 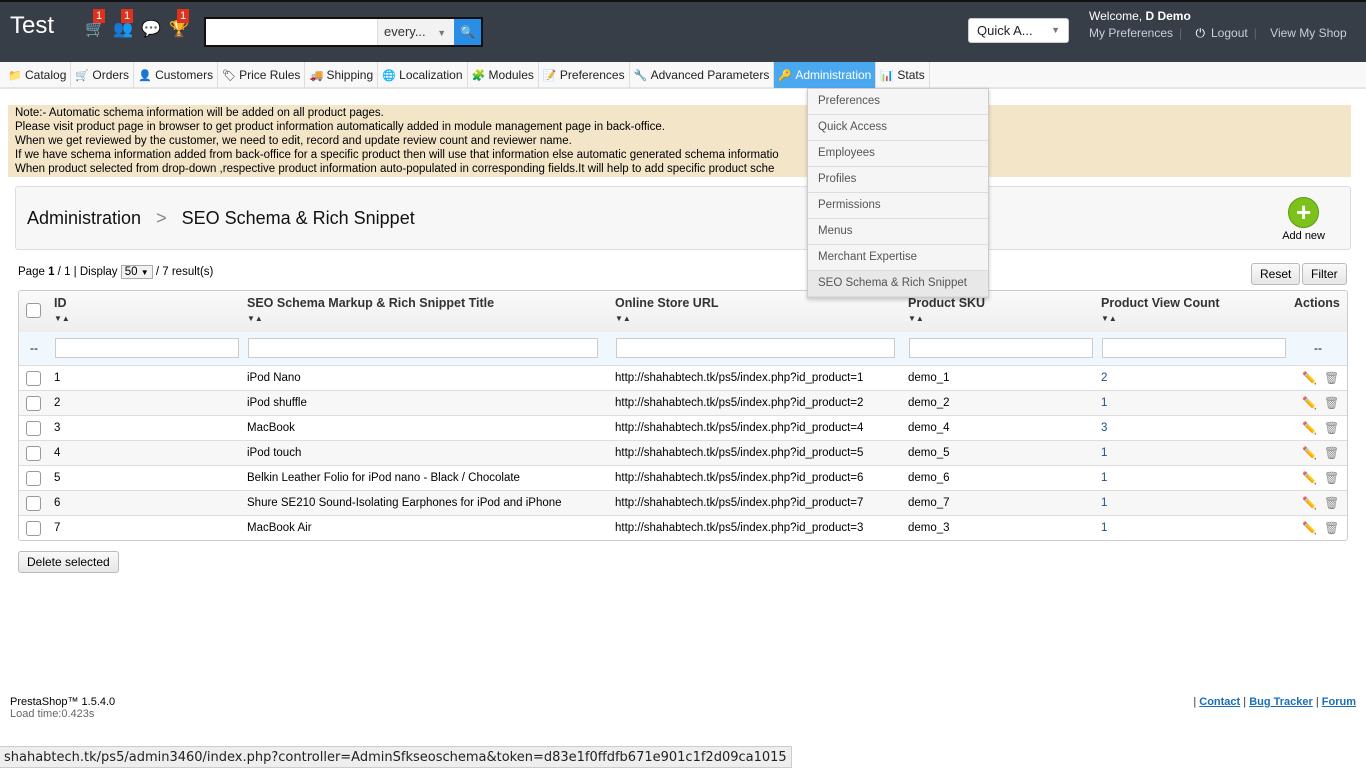 I want to click on menu-item-profiles: Profiles, so click(x=898, y=180).